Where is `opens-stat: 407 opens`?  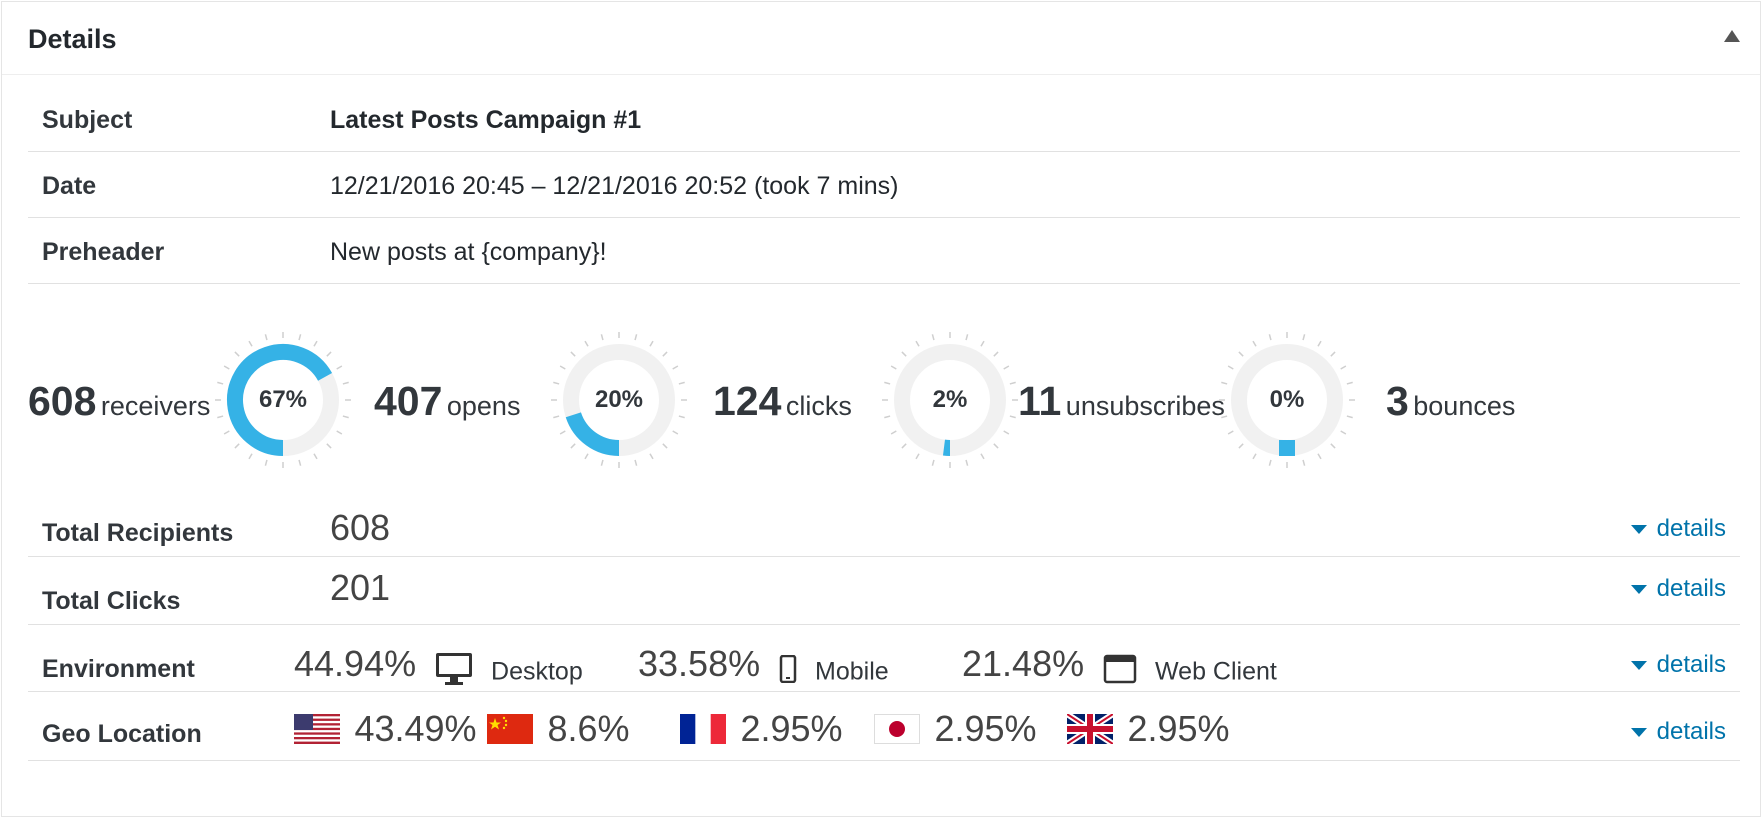 opens-stat: 407 opens is located at coordinates (447, 401).